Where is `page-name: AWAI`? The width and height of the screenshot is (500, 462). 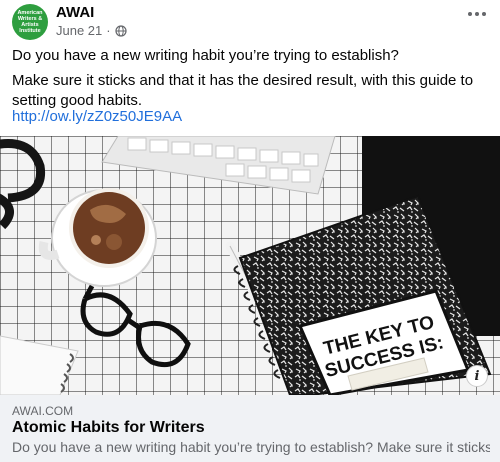 page-name: AWAI is located at coordinates (75, 12).